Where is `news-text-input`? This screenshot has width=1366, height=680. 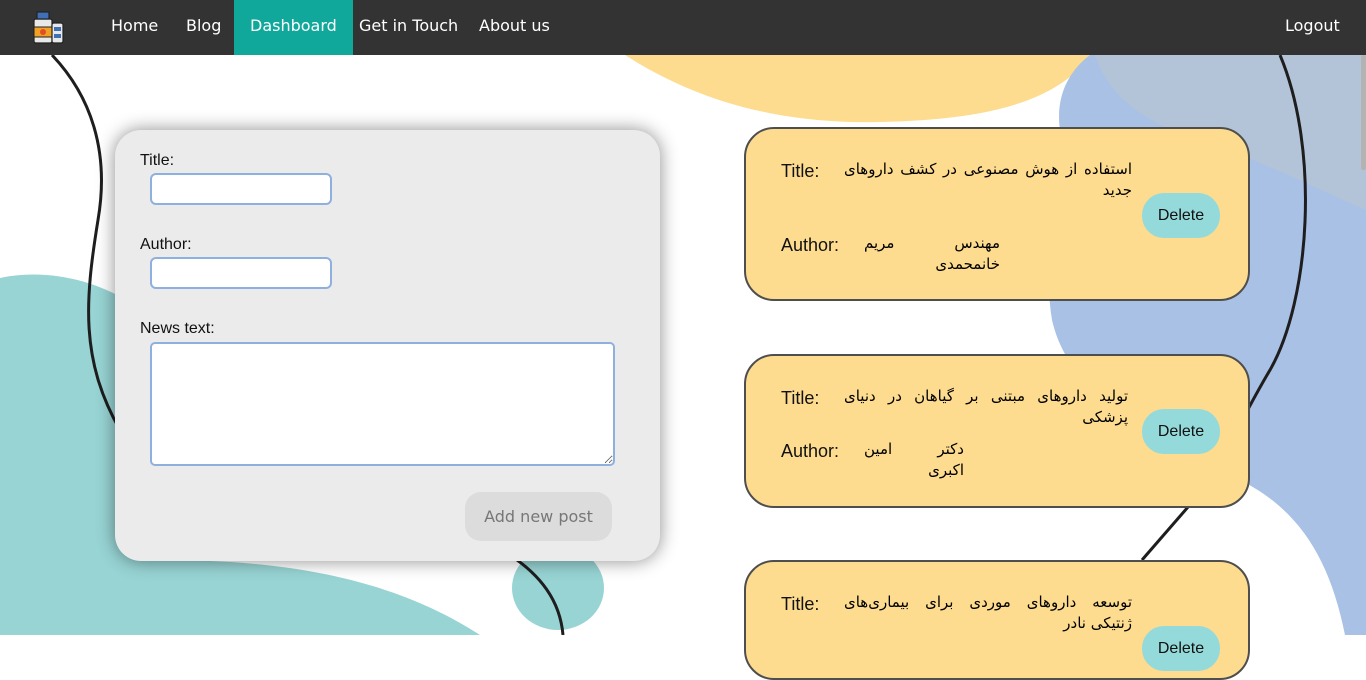
news-text-input is located at coordinates (382, 404).